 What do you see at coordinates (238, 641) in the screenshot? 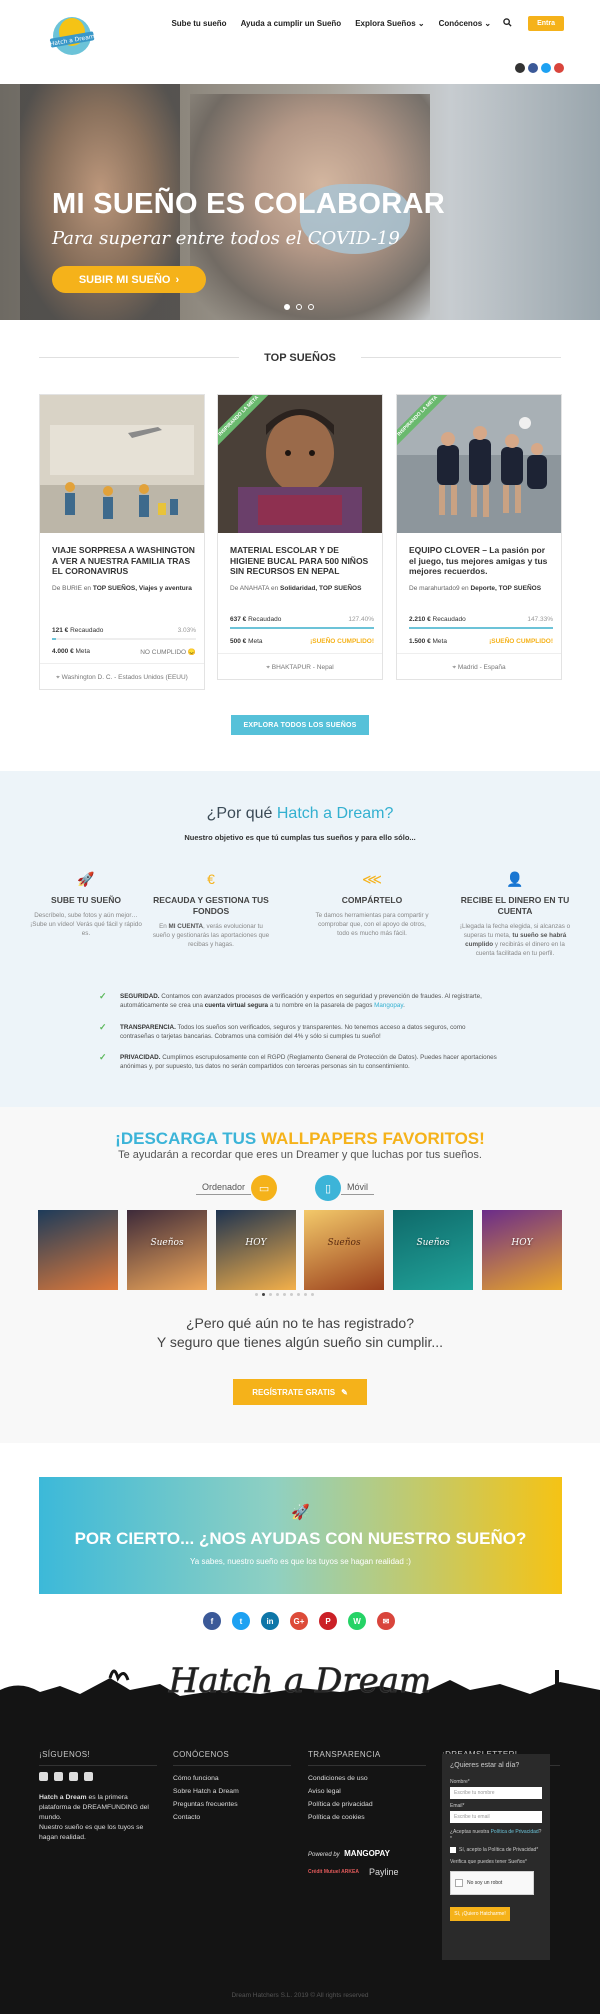
I see `goal-value: 500 €` at bounding box center [238, 641].